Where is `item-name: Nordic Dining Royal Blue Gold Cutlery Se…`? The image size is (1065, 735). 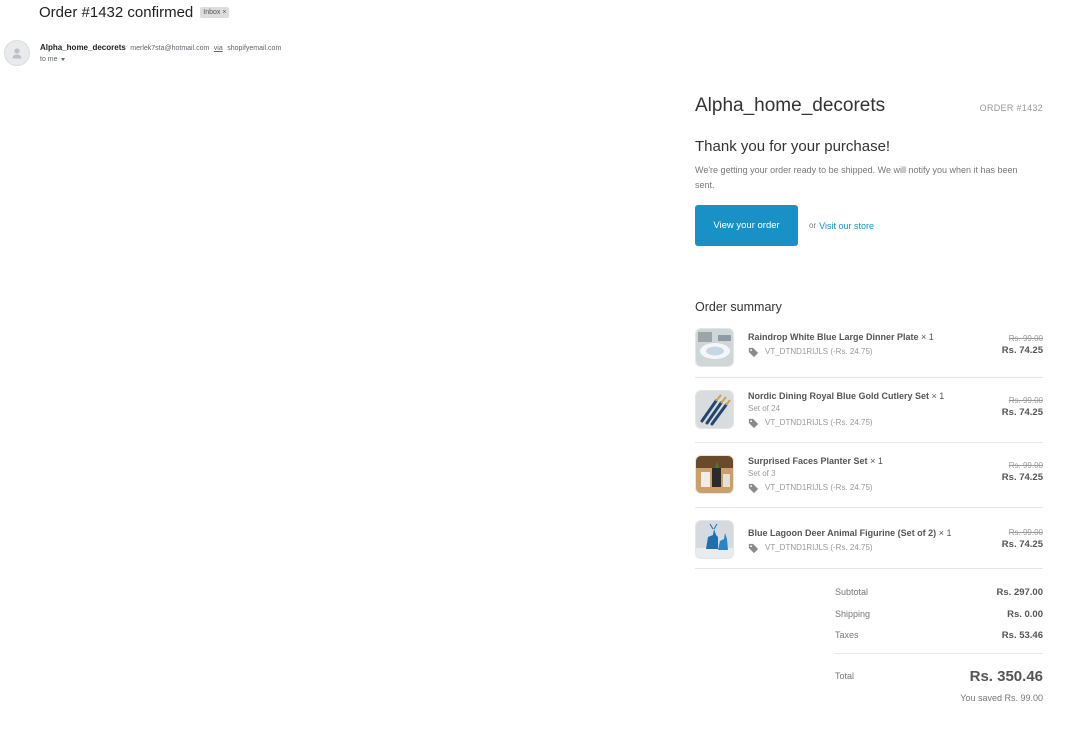
item-name: Nordic Dining Royal Blue Gold Cutlery Se… is located at coordinates (839, 396).